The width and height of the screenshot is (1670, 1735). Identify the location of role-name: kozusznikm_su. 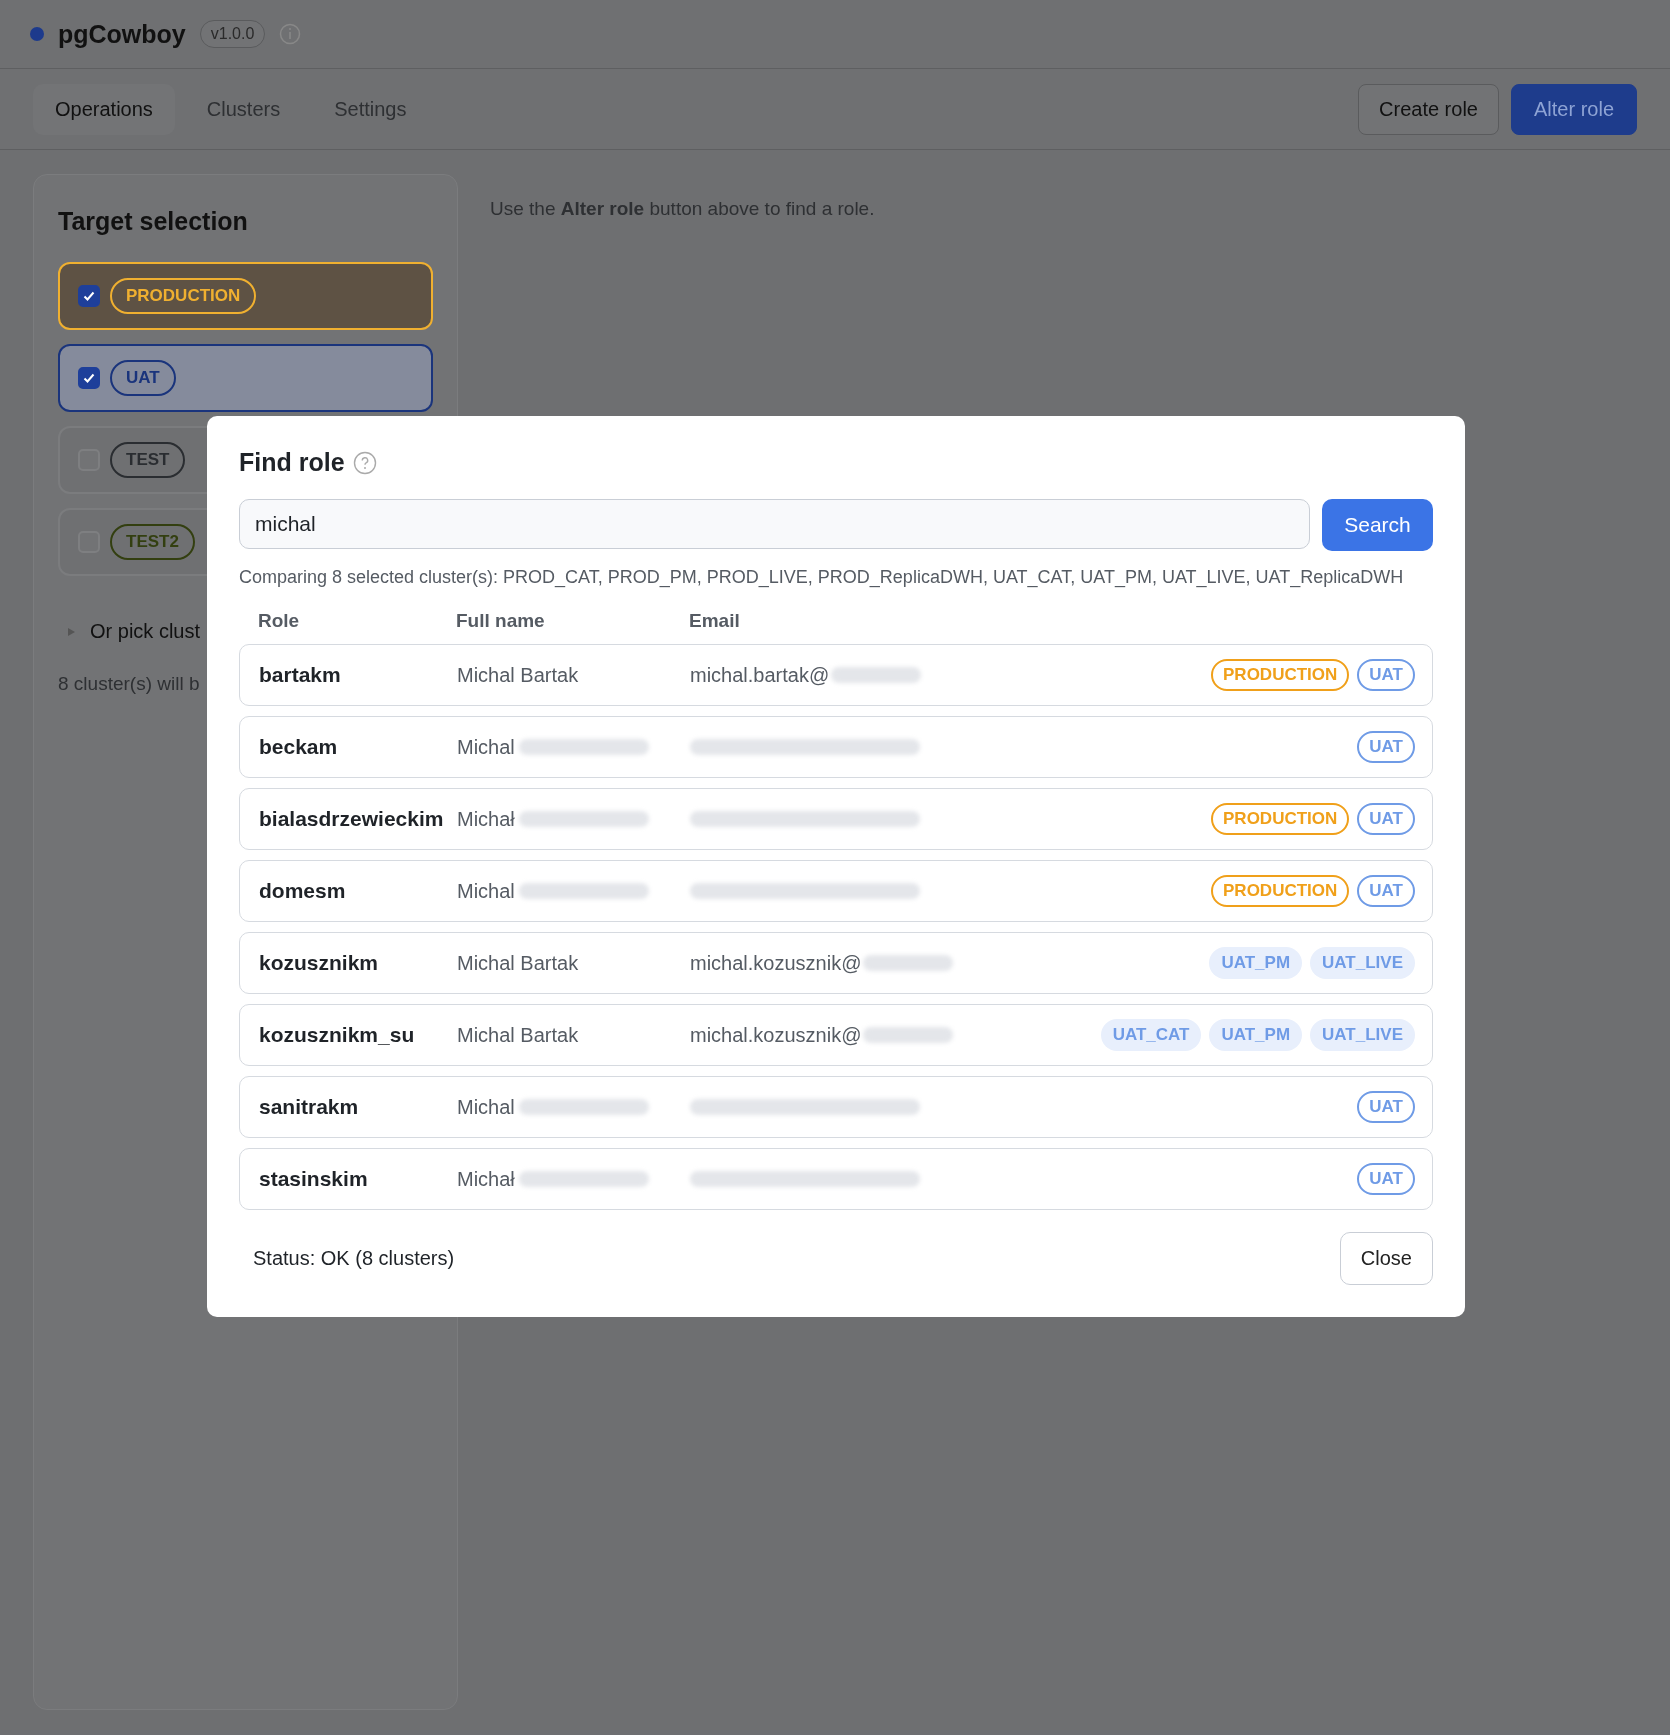
(337, 1035).